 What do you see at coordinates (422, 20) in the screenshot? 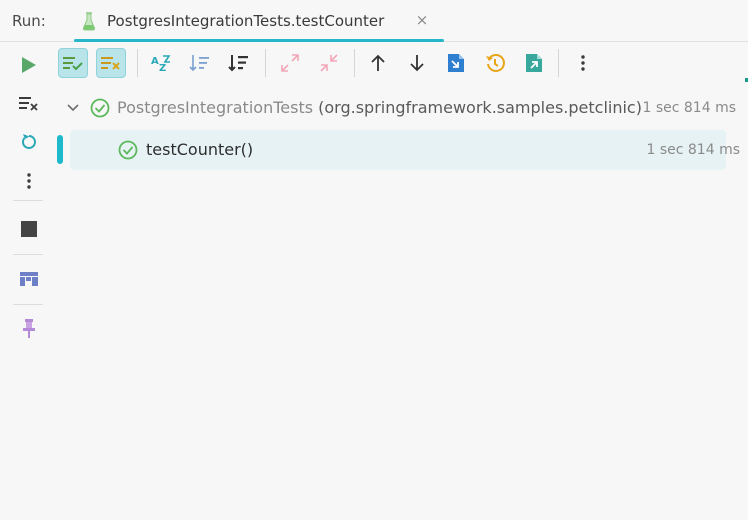
I see `close-icon: ×` at bounding box center [422, 20].